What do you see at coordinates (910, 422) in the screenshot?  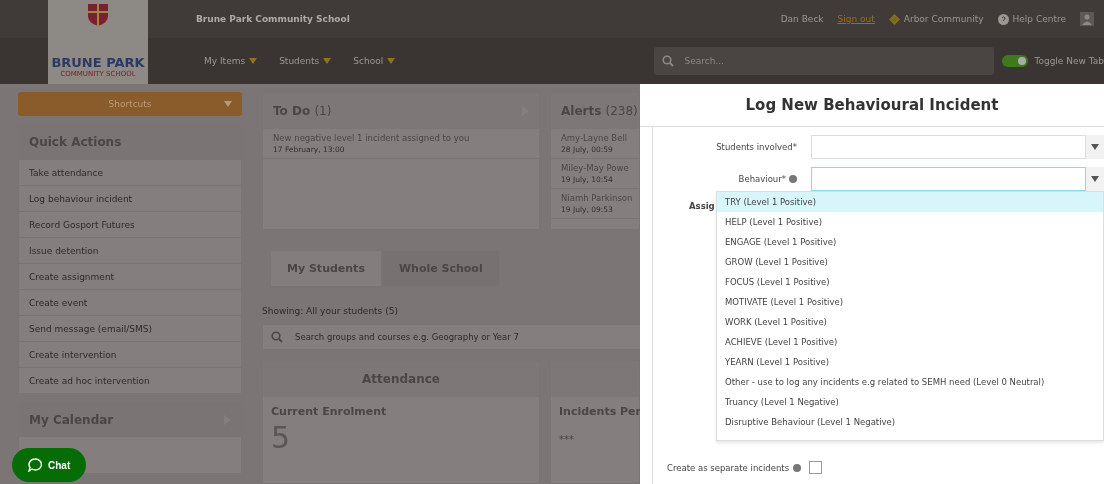 I see `dropdown-option: Disruptive Behaviour (Level 1 Negative)` at bounding box center [910, 422].